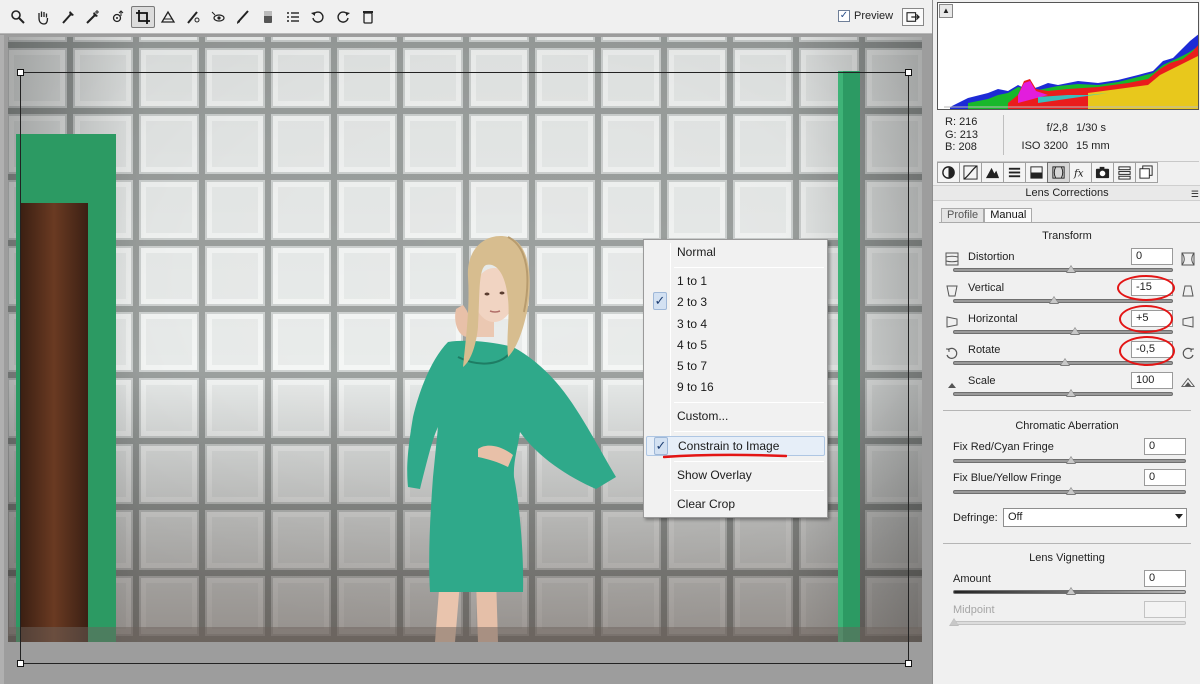 This screenshot has height=684, width=1200. I want to click on red-eye-icon, so click(218, 17).